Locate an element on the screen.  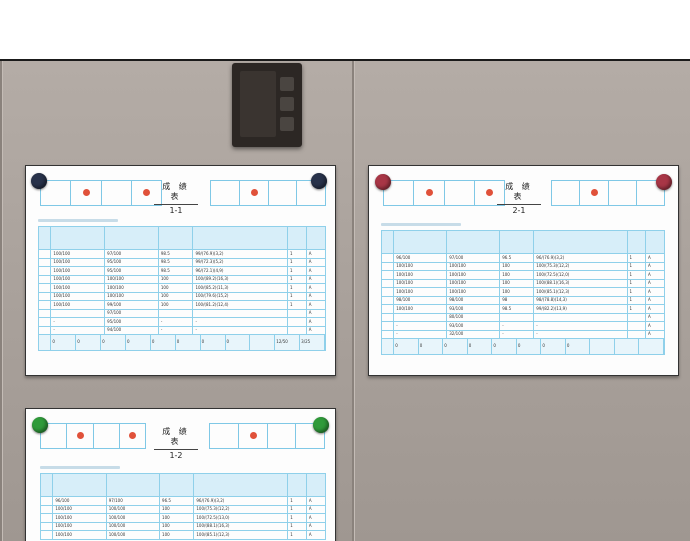
table-footer-row: 00000000 is located at coordinates (522, 346).